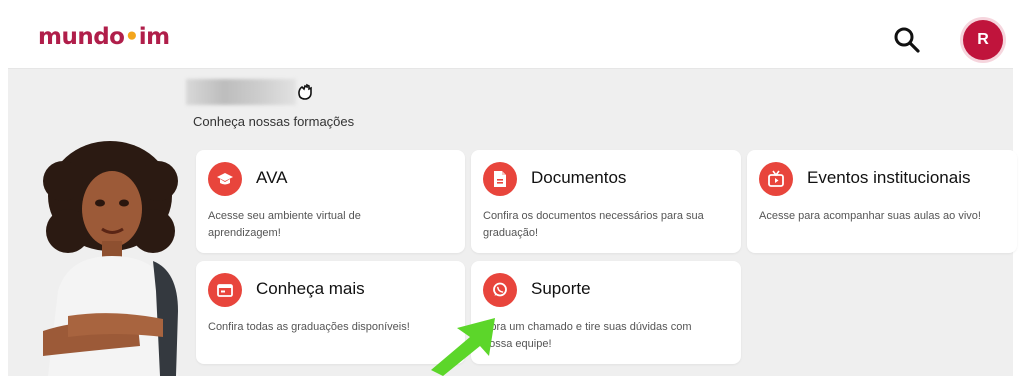  What do you see at coordinates (274, 121) in the screenshot?
I see `page-subtitle: Conheça nossas formações` at bounding box center [274, 121].